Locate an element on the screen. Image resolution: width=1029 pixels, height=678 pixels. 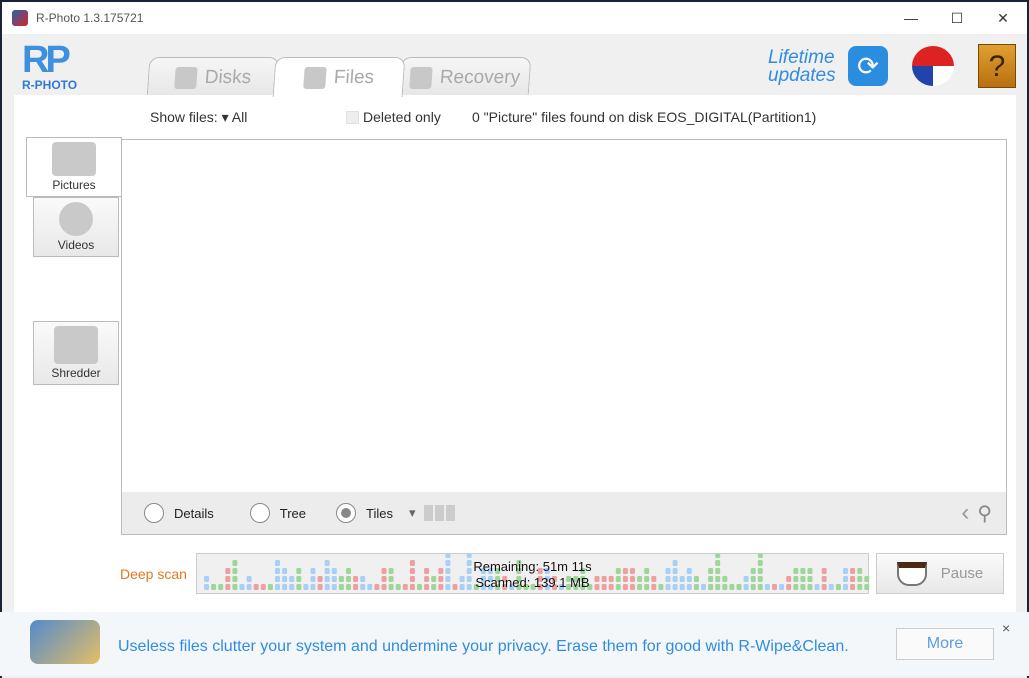
tile-grid-icon is located at coordinates (439, 513).